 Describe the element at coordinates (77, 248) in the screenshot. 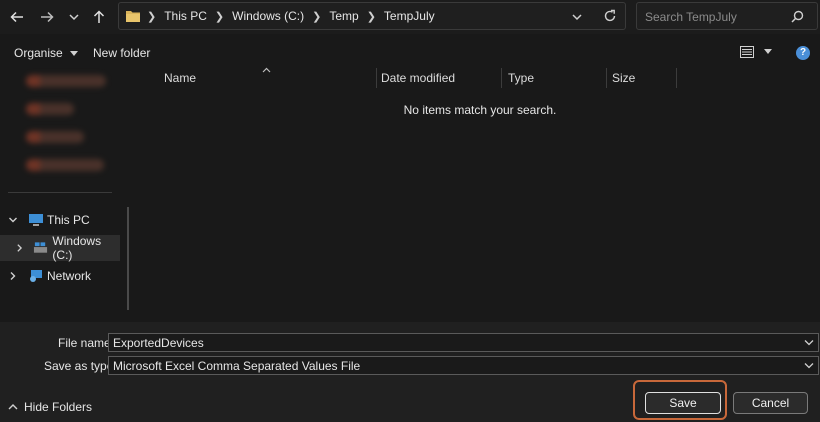

I see `tree-label-windows-c: Windows (C:)` at that location.